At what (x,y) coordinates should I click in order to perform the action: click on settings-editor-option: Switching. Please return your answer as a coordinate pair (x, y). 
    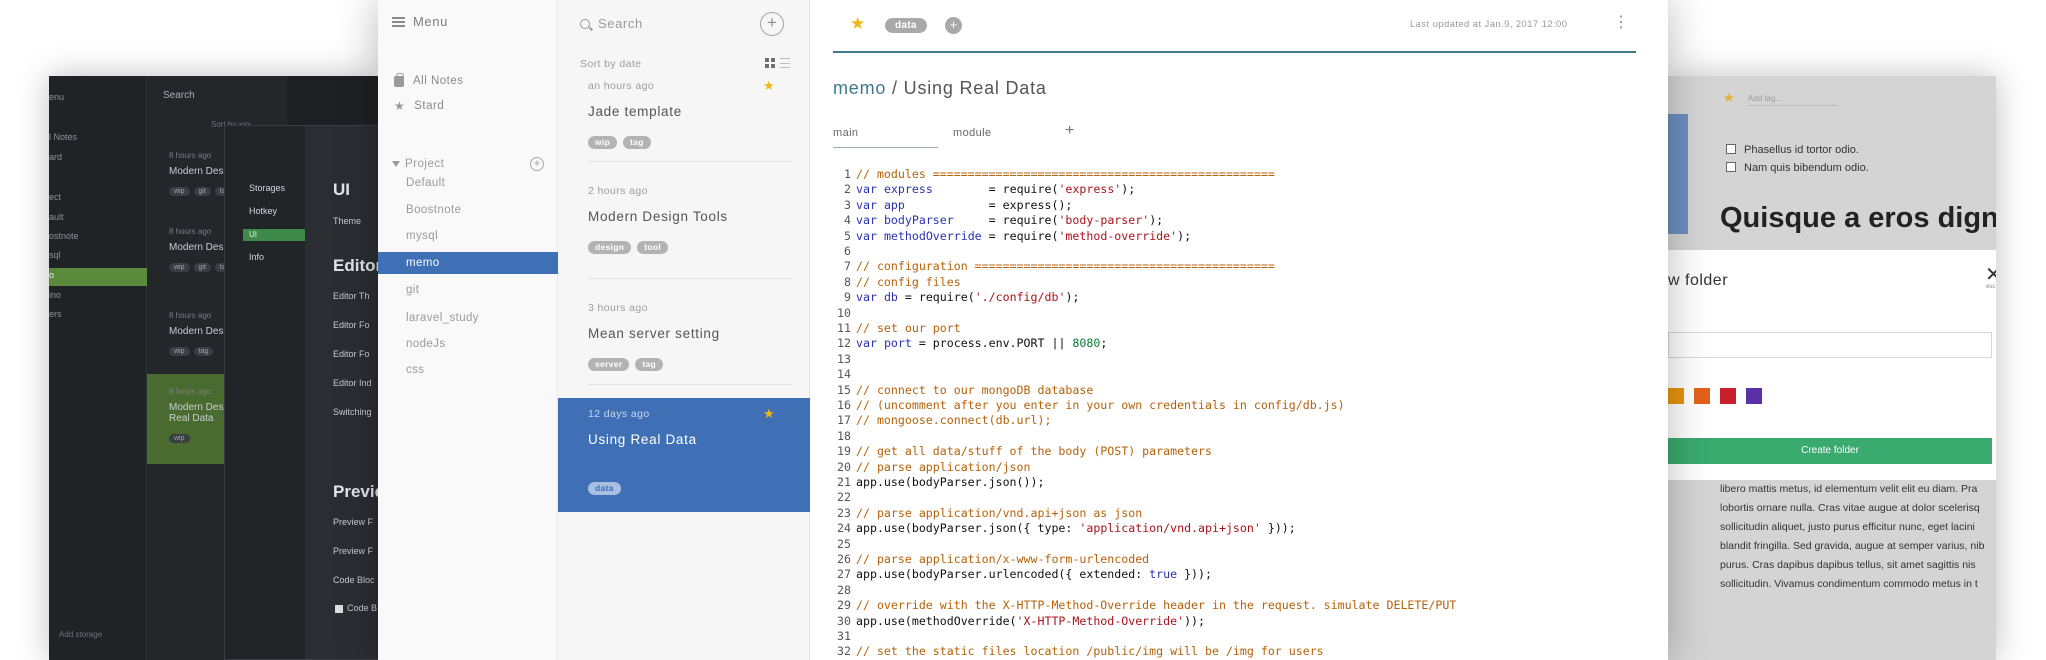
    Looking at the image, I should click on (352, 412).